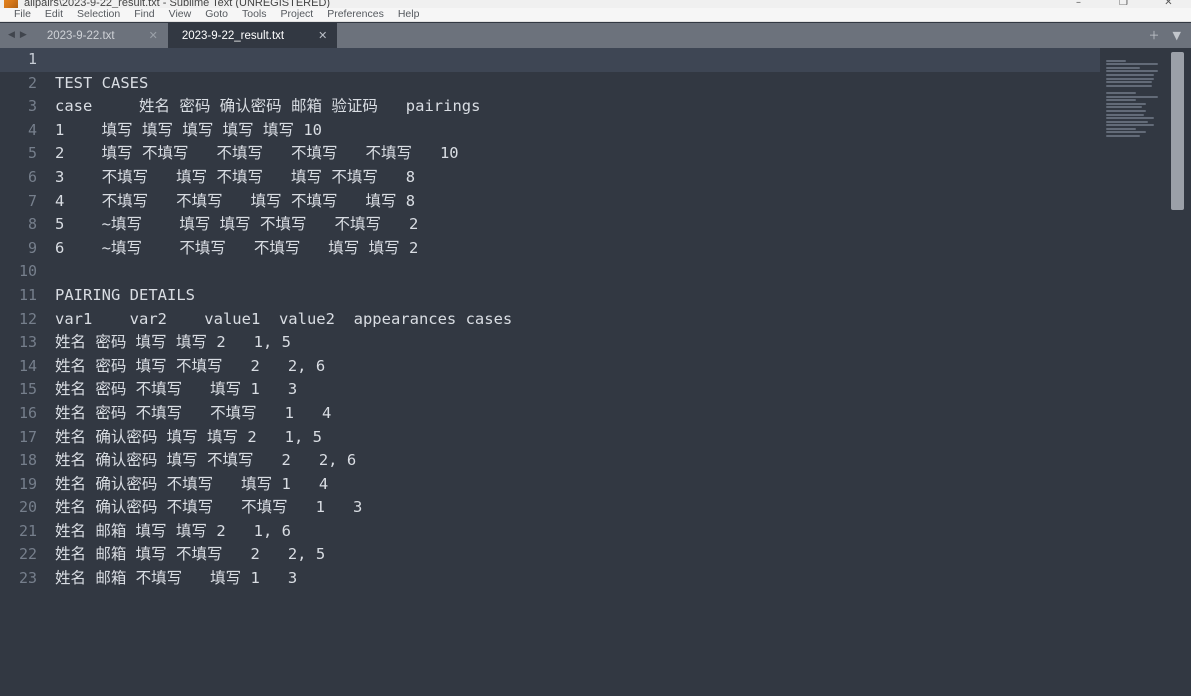  What do you see at coordinates (176, 578) in the screenshot?
I see `line-text: 姓名 邮箱 不填写 填写 1 3` at bounding box center [176, 578].